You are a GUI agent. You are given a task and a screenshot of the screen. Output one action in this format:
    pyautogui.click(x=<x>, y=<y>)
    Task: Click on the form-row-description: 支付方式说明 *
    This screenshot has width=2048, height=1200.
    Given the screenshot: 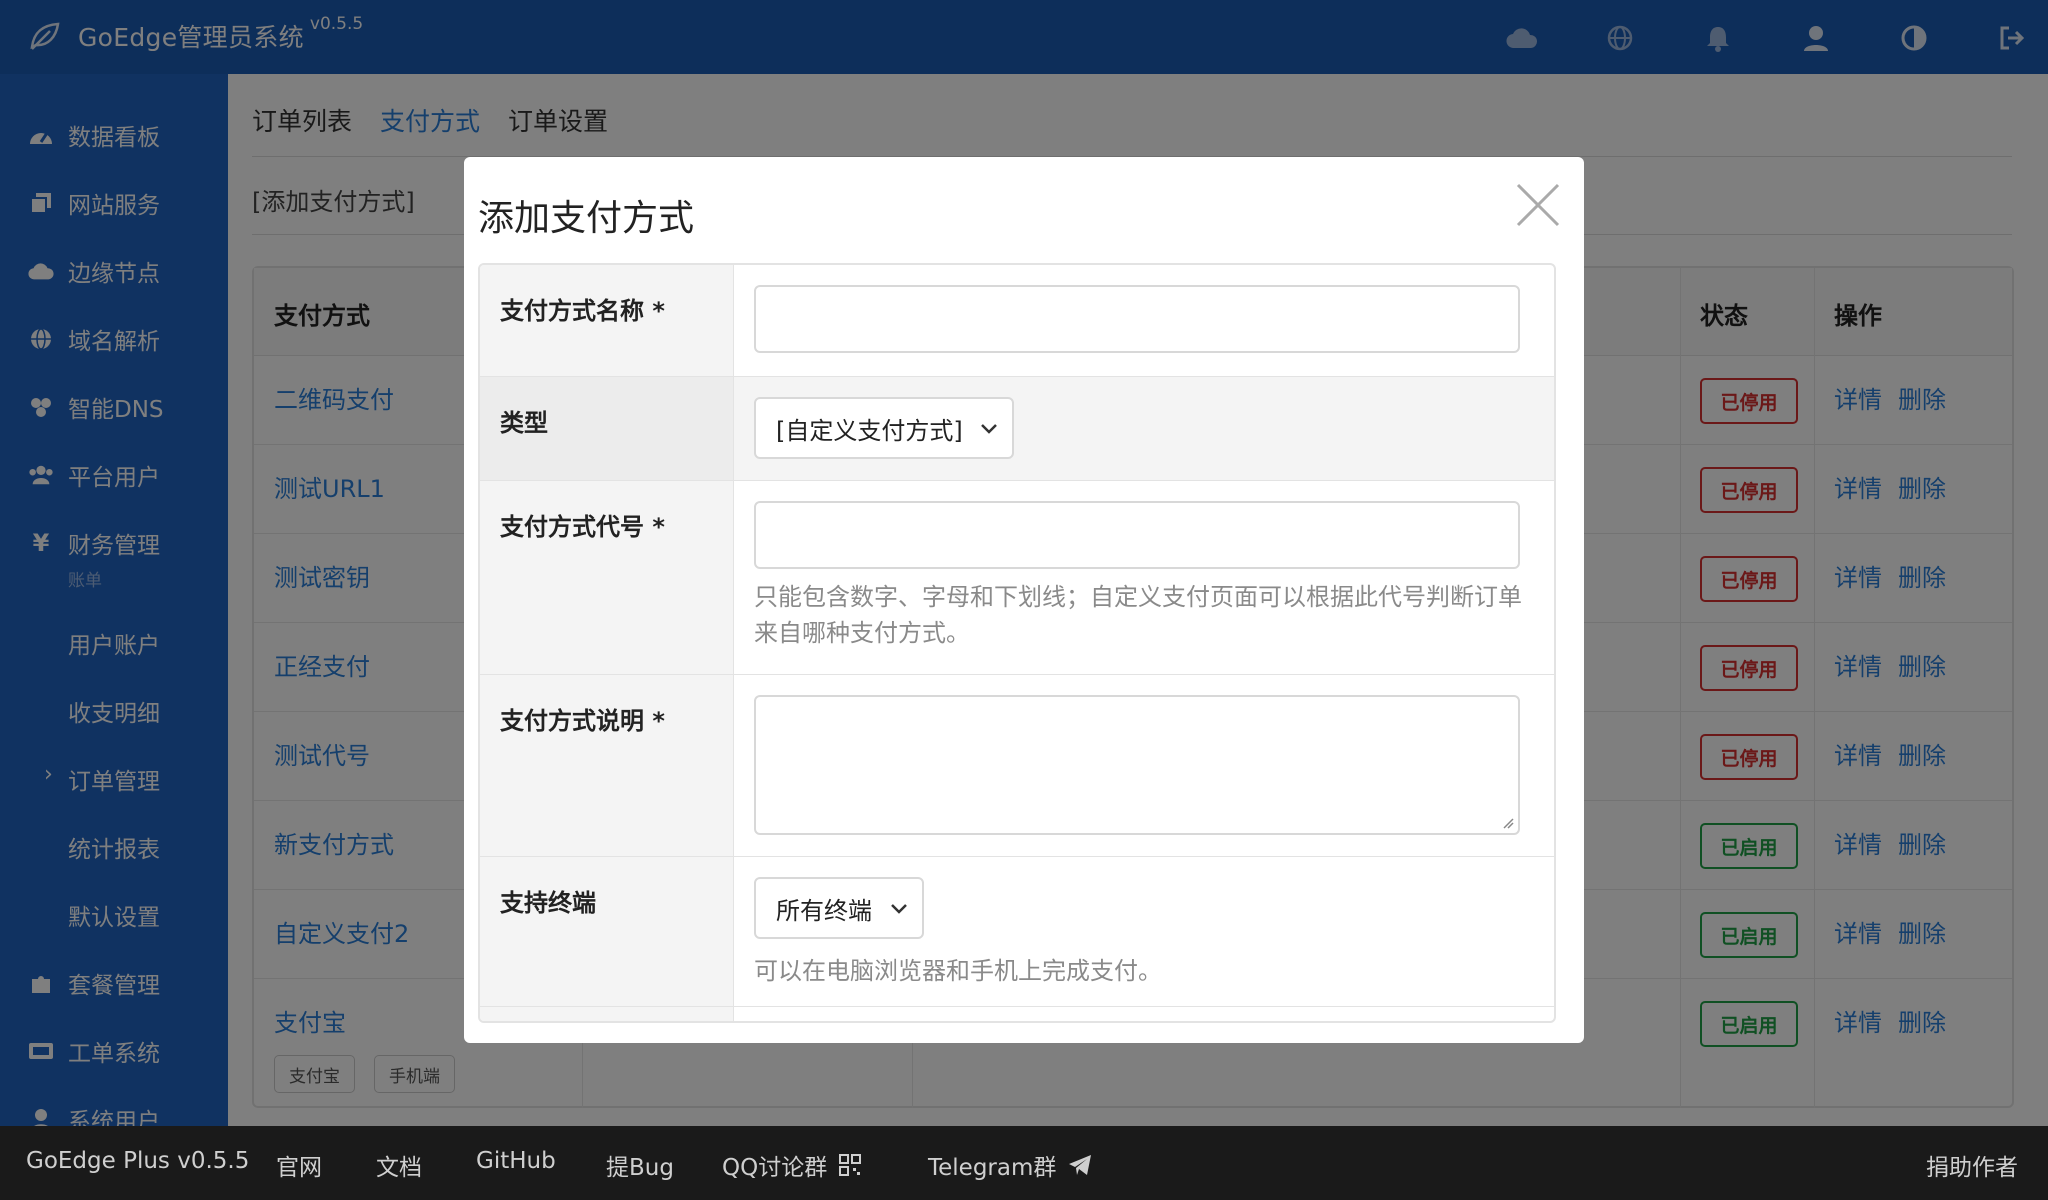 What is the action you would take?
    pyautogui.click(x=1017, y=766)
    